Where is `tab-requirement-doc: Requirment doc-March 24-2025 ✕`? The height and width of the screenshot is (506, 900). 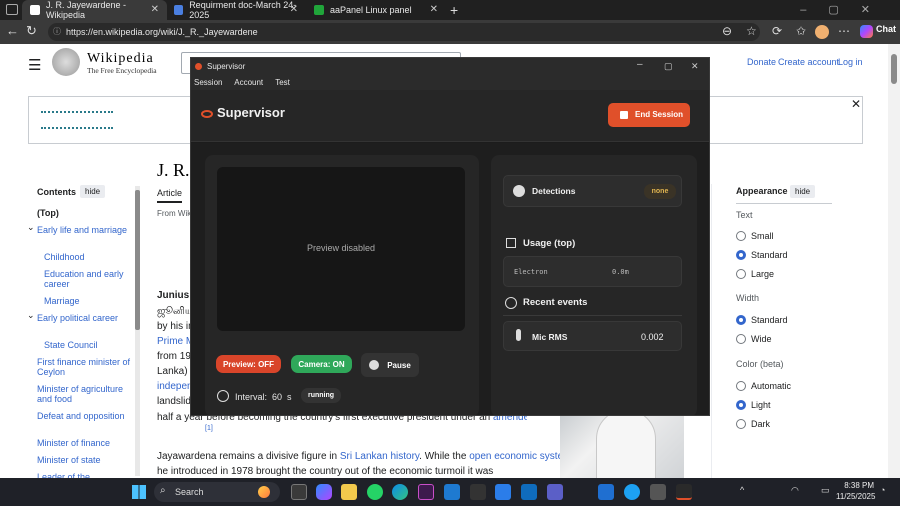
tab-requirement-doc: Requirment doc-March 24-2025 ✕ is located at coordinates (236, 10).